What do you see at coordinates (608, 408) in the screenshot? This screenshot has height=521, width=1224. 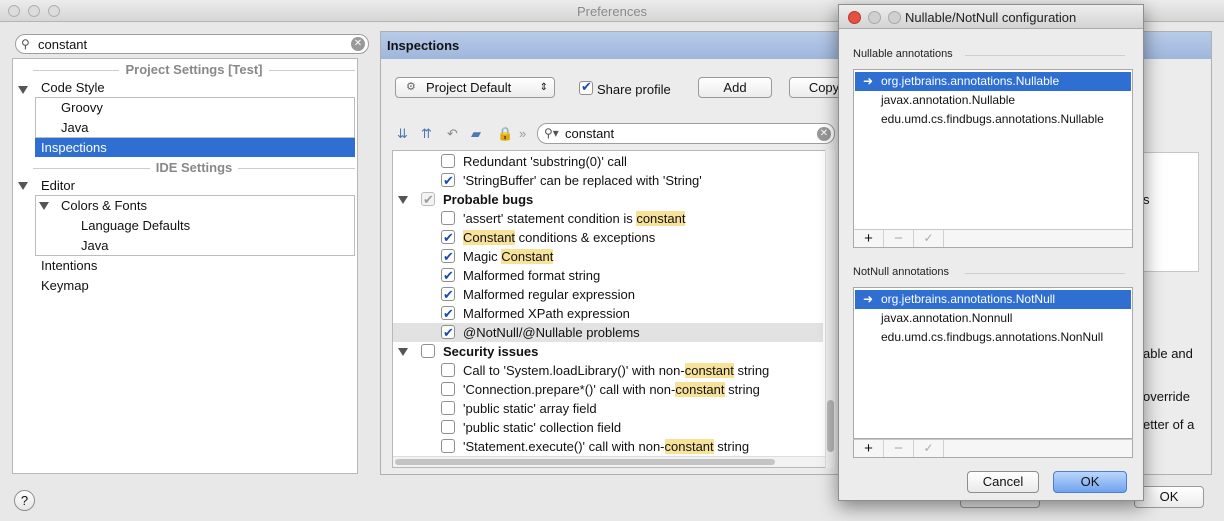 I see `inspection-item: 'public static' array field` at bounding box center [608, 408].